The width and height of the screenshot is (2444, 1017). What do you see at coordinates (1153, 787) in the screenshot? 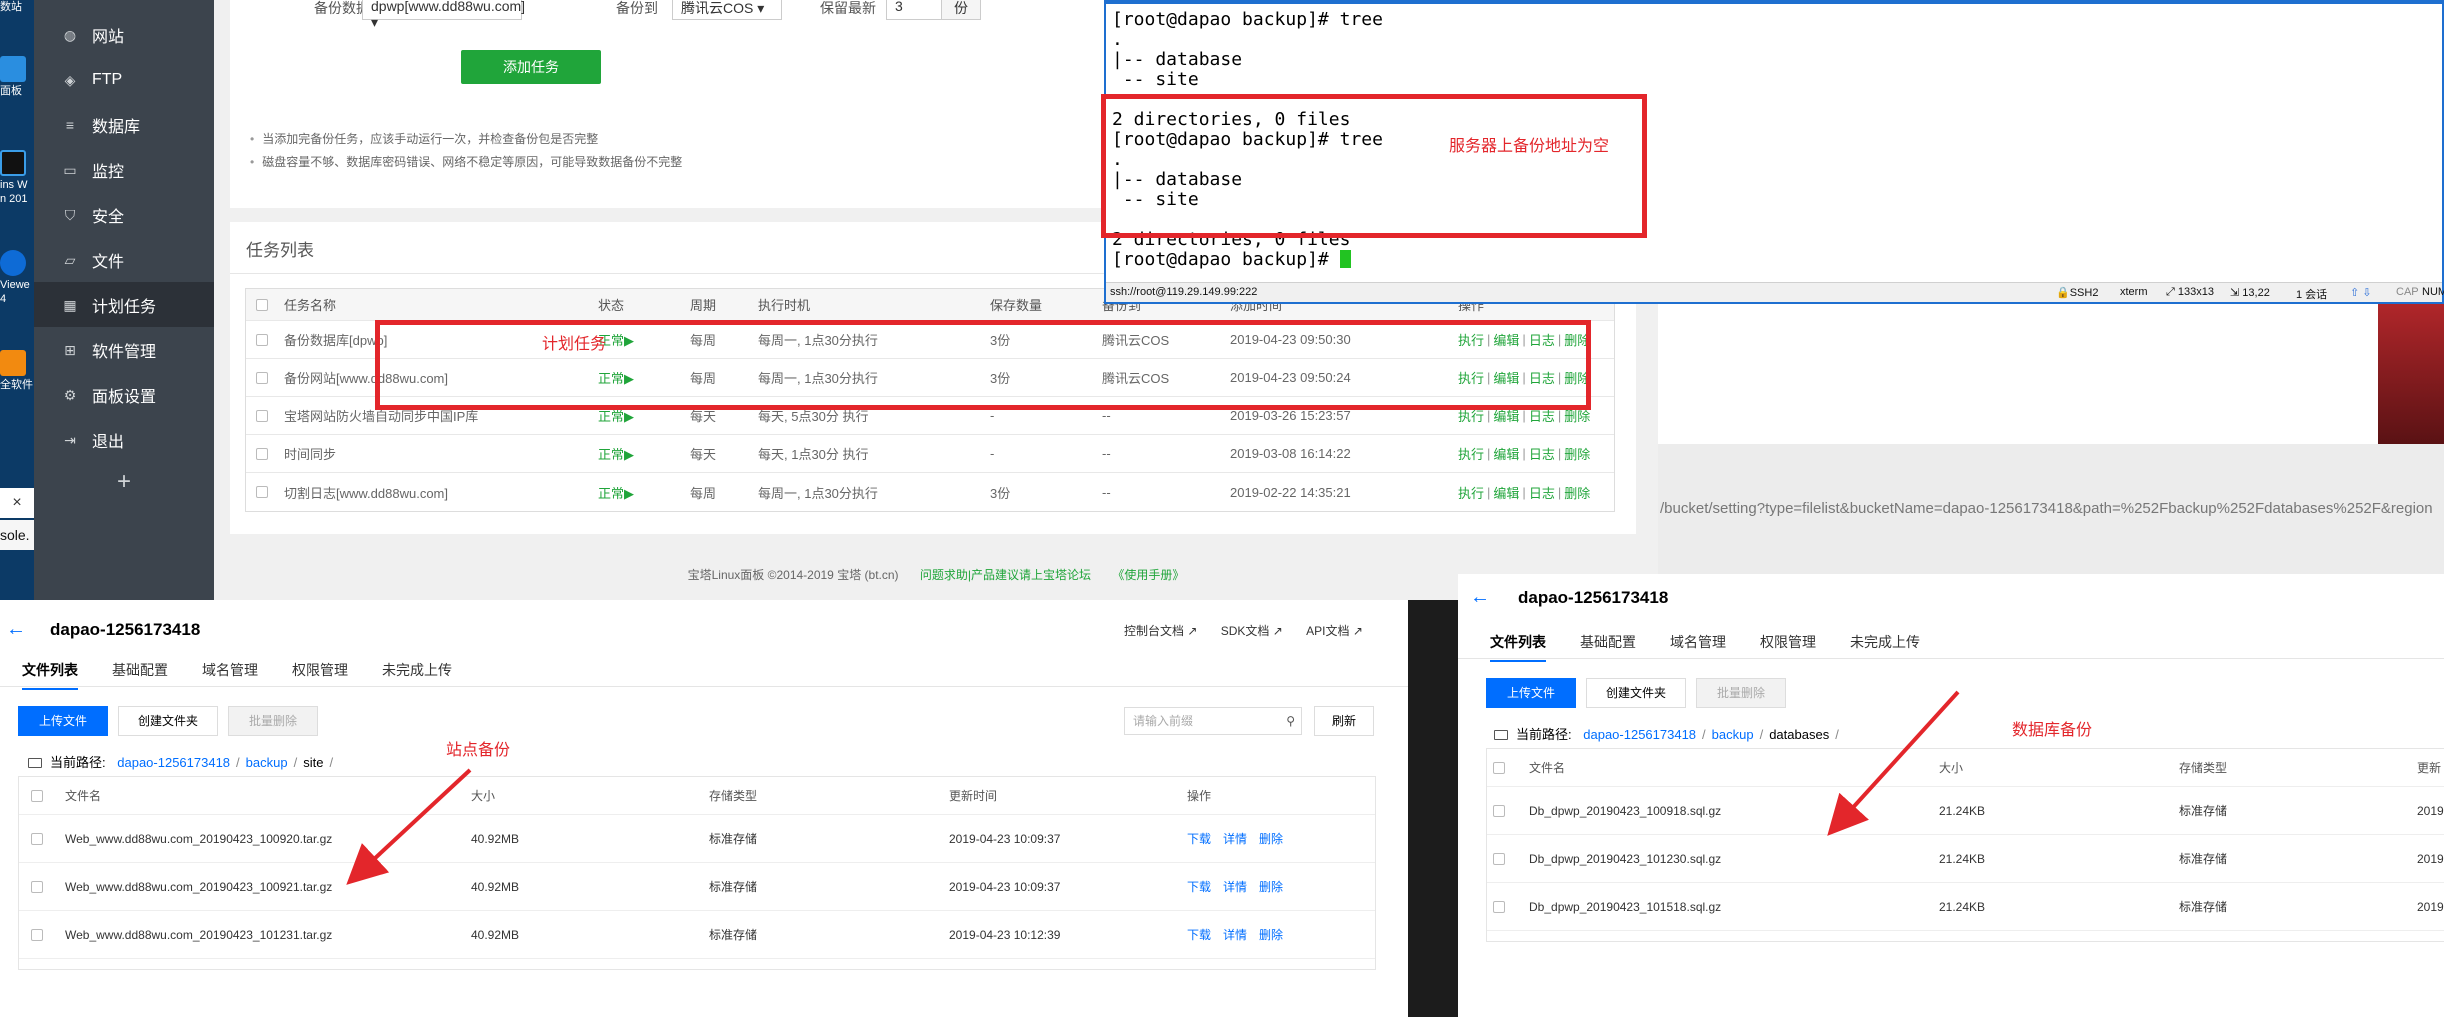
I see `annotation-arrows` at bounding box center [1153, 787].